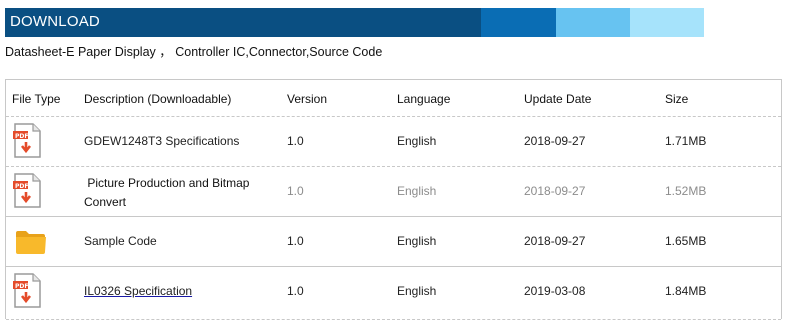 This screenshot has height=326, width=789. Describe the element at coordinates (686, 141) in the screenshot. I see `file-size: 1.71MB` at that location.